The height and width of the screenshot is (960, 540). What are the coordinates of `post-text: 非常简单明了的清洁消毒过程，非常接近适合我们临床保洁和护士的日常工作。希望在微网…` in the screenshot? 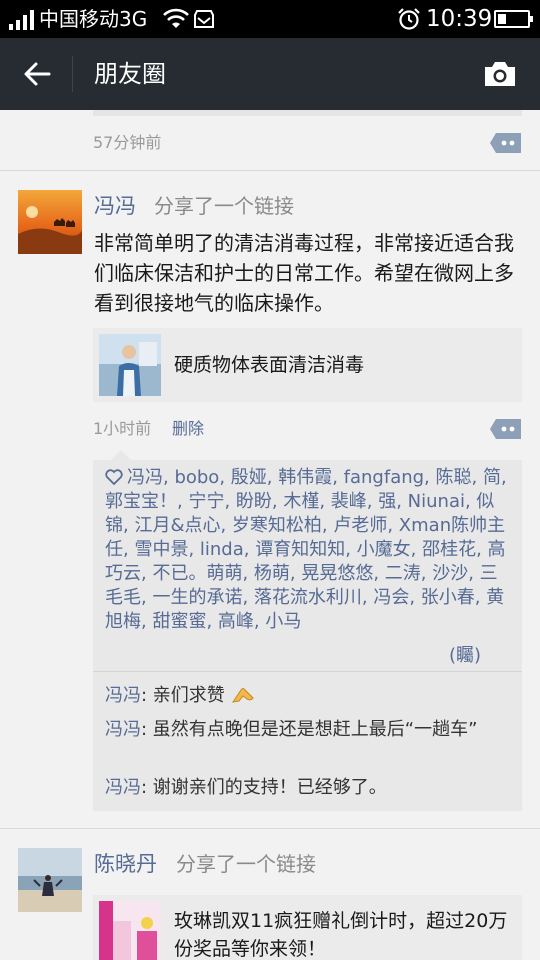 It's located at (304, 273).